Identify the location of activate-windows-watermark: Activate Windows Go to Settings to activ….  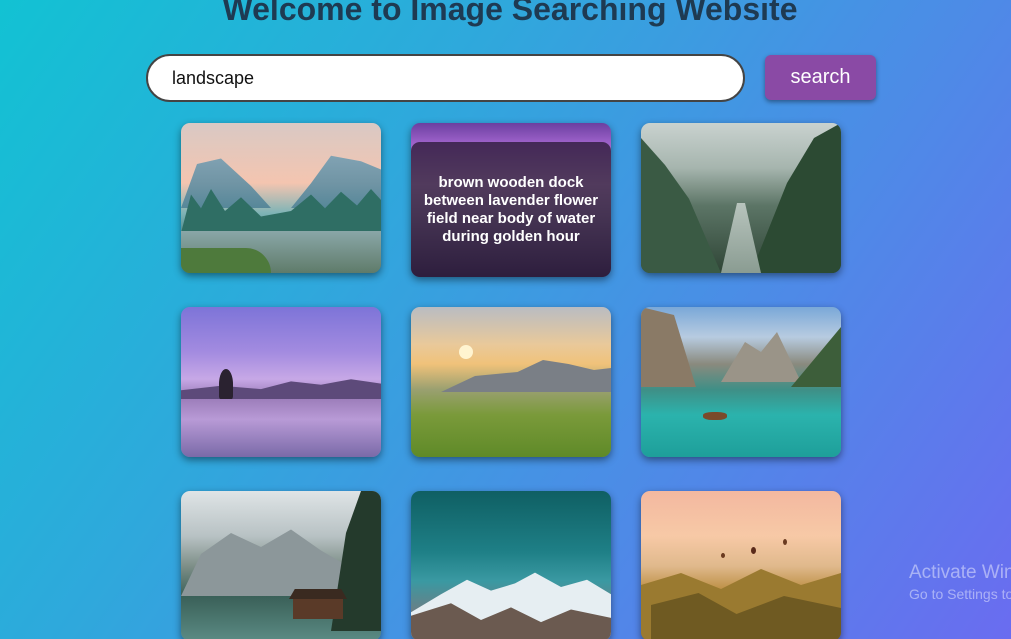
(960, 582).